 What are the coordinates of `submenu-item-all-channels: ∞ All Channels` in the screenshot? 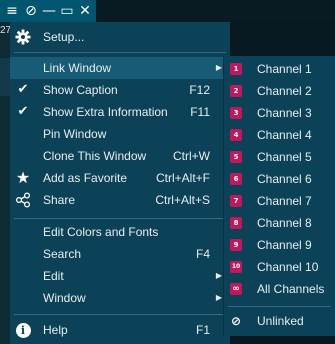 It's located at (279, 289).